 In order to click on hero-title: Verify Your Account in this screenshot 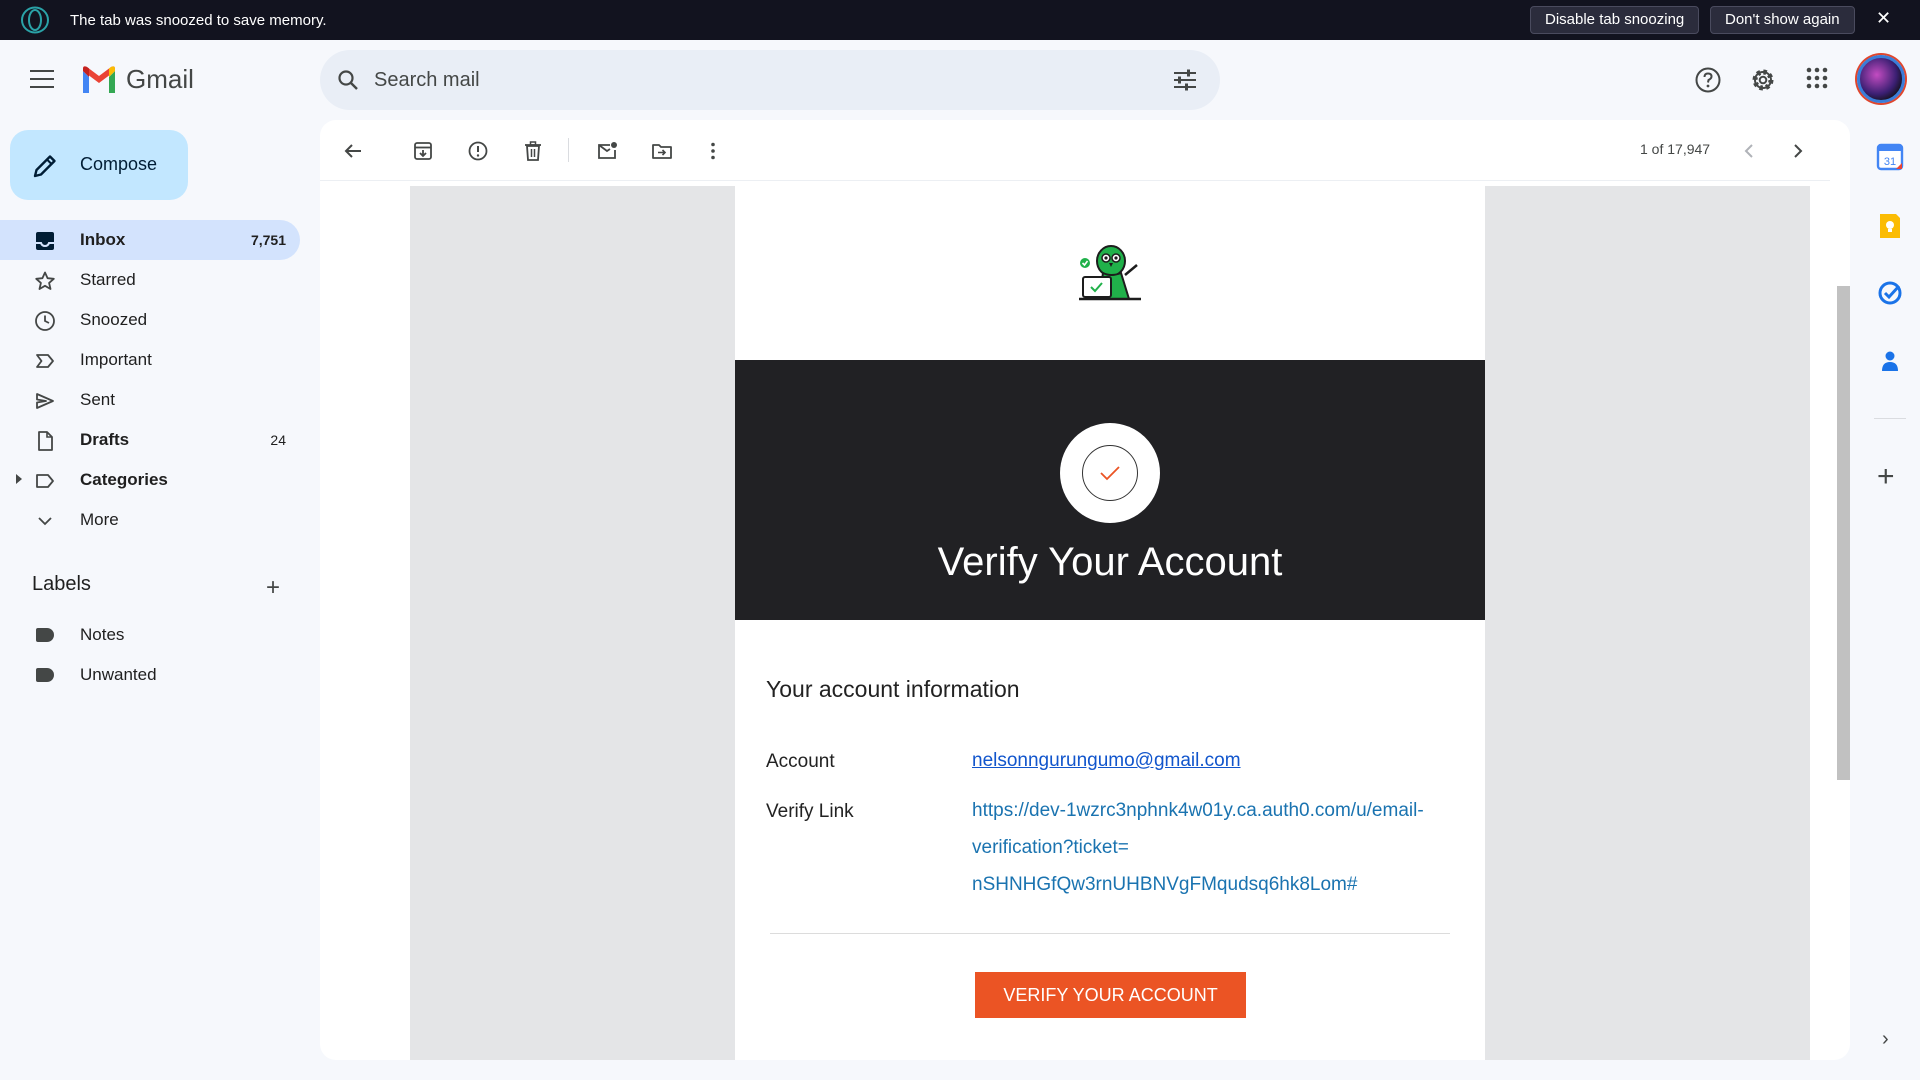, I will do `click(1110, 562)`.